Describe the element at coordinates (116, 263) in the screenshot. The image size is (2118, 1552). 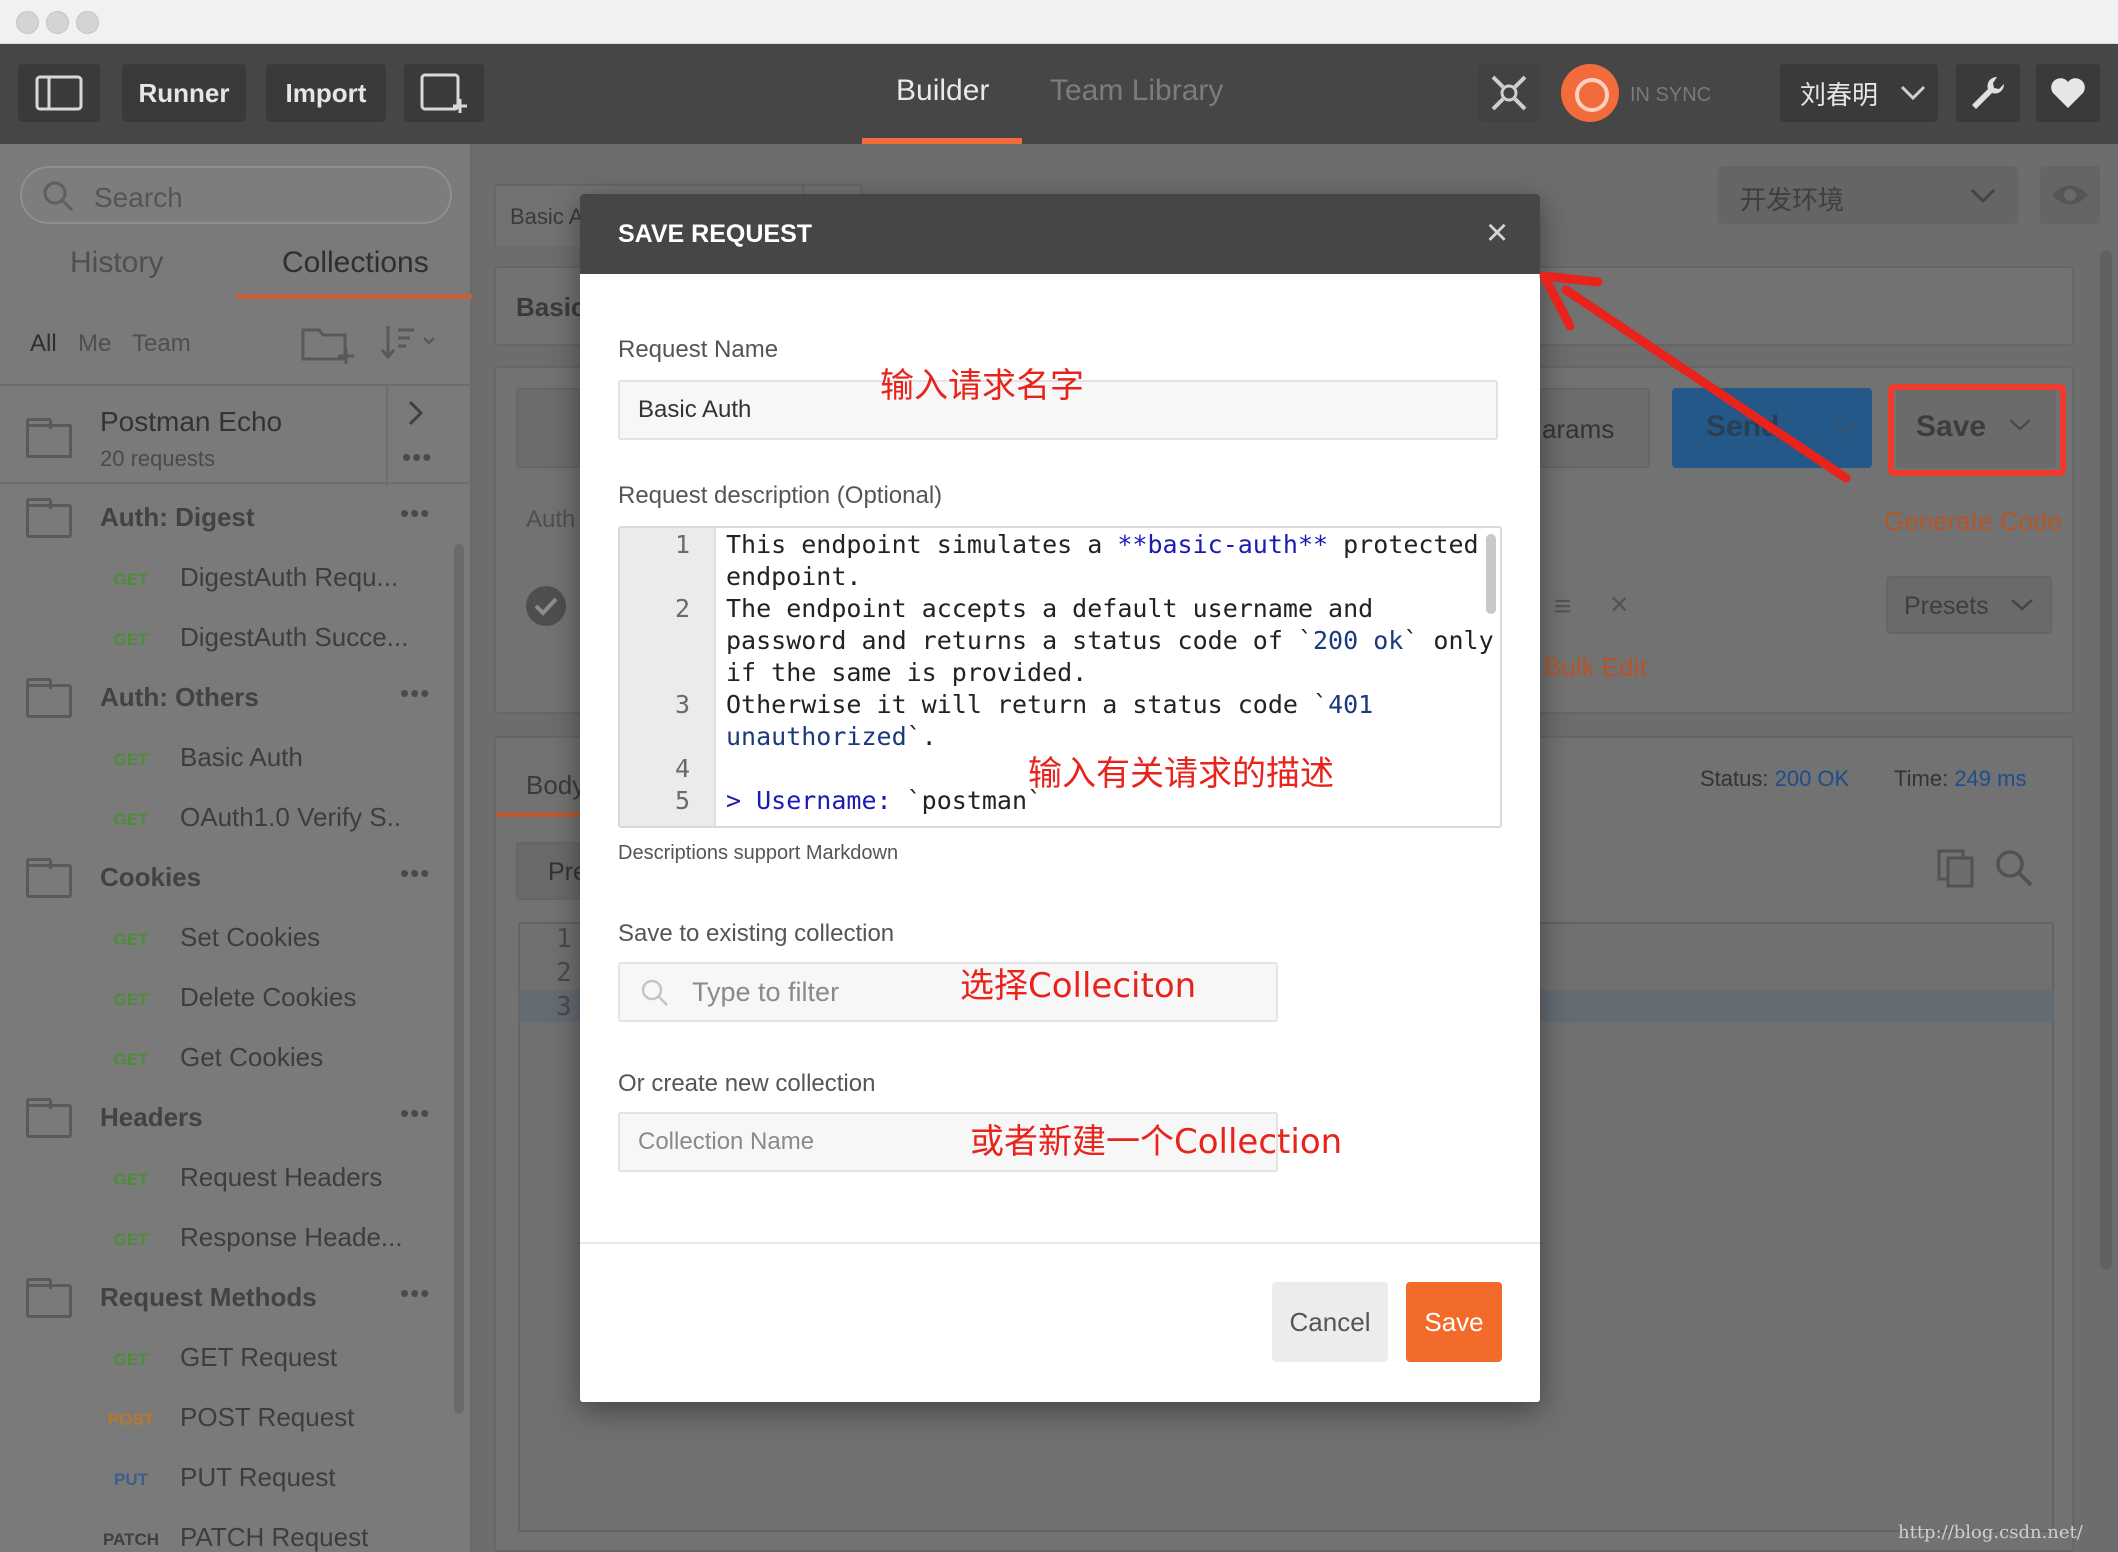
I see `tab-history: History` at that location.